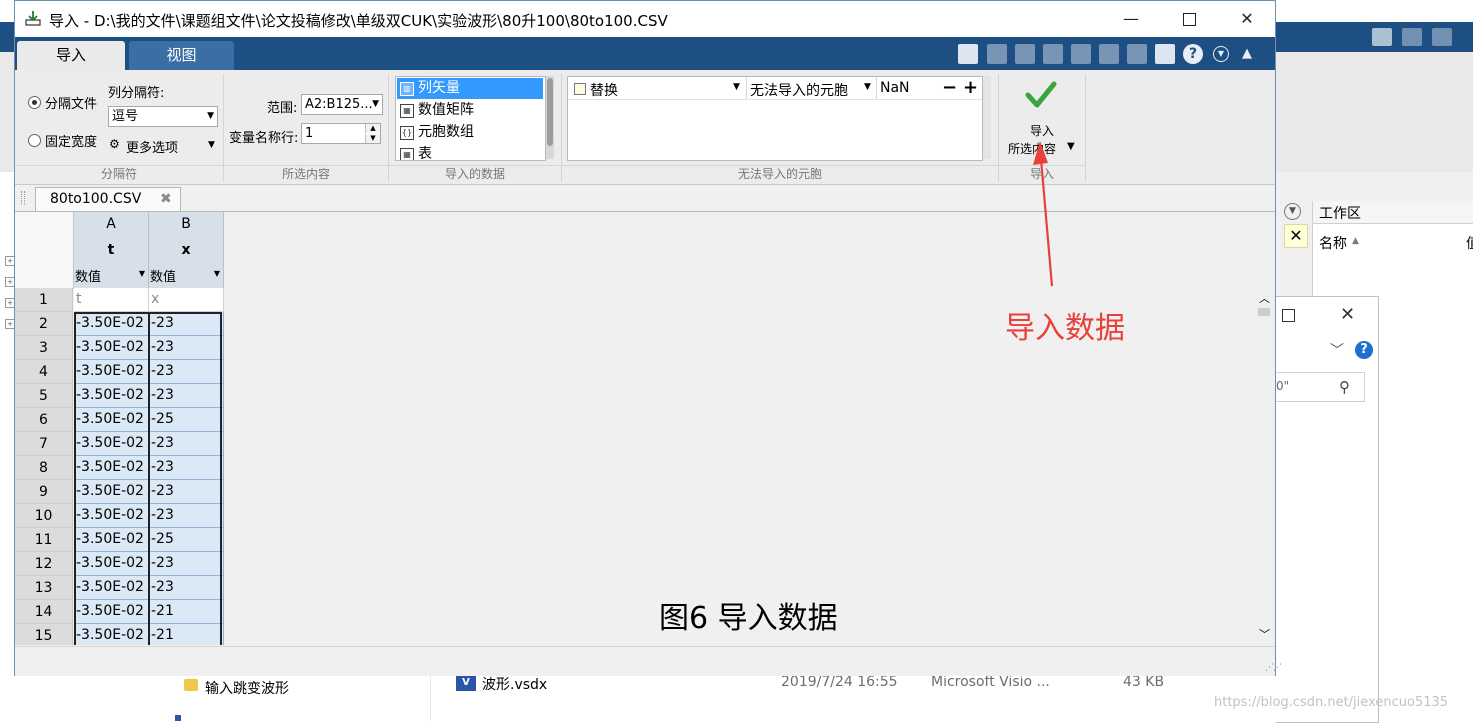 The height and width of the screenshot is (723, 1473). Describe the element at coordinates (1320, 387) in the screenshot. I see `search-input` at that location.